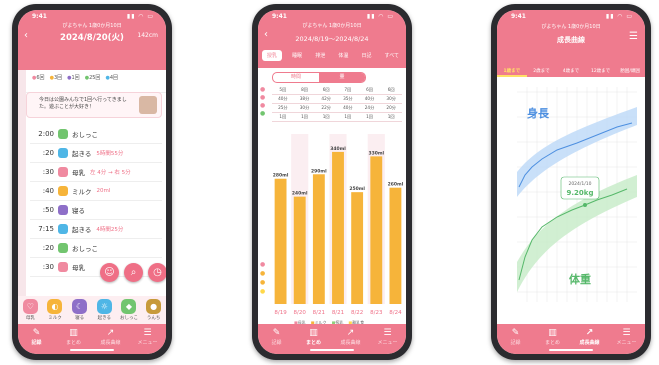 The image size is (659, 365). What do you see at coordinates (96, 191) in the screenshot?
I see `entry-row: :40 ミルク 20ml` at bounding box center [96, 191].